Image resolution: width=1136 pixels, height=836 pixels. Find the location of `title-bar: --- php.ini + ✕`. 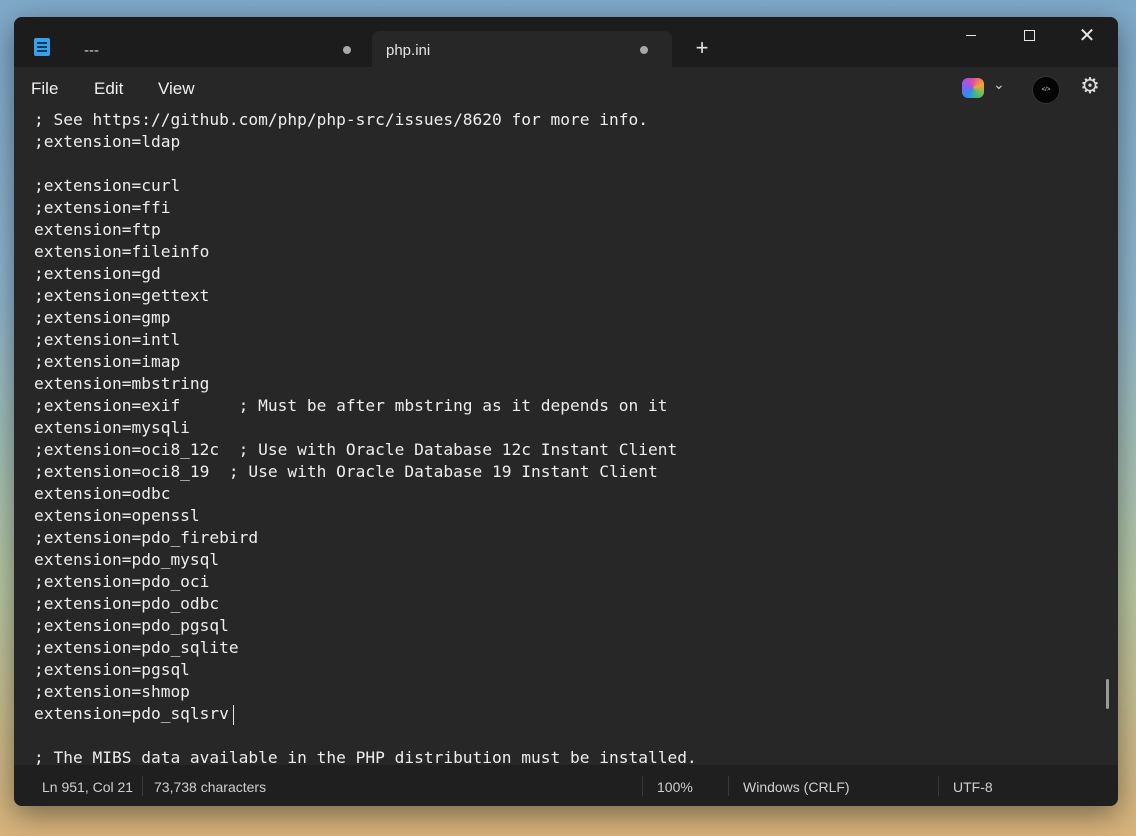

title-bar: --- php.ini + ✕ is located at coordinates (566, 43).